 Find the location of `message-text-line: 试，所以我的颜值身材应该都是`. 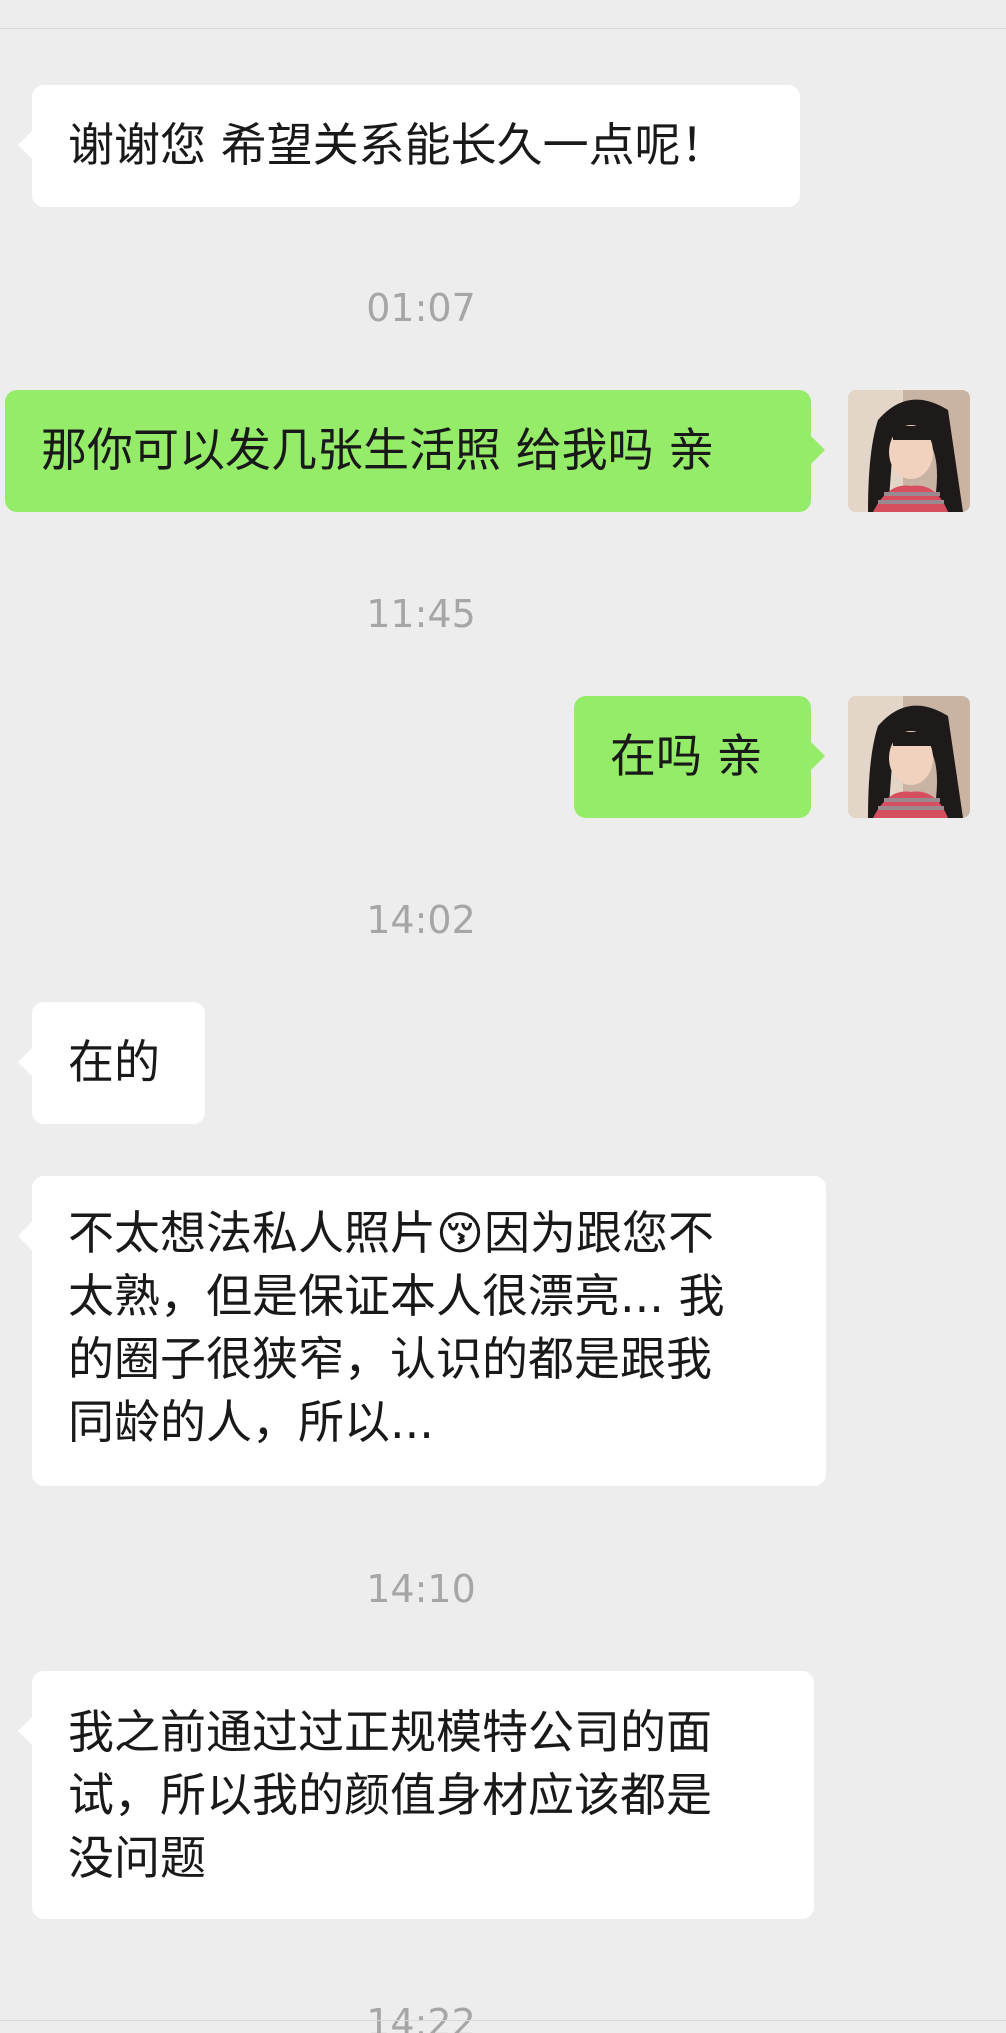

message-text-line: 试，所以我的颜值身材应该都是 is located at coordinates (390, 1795).